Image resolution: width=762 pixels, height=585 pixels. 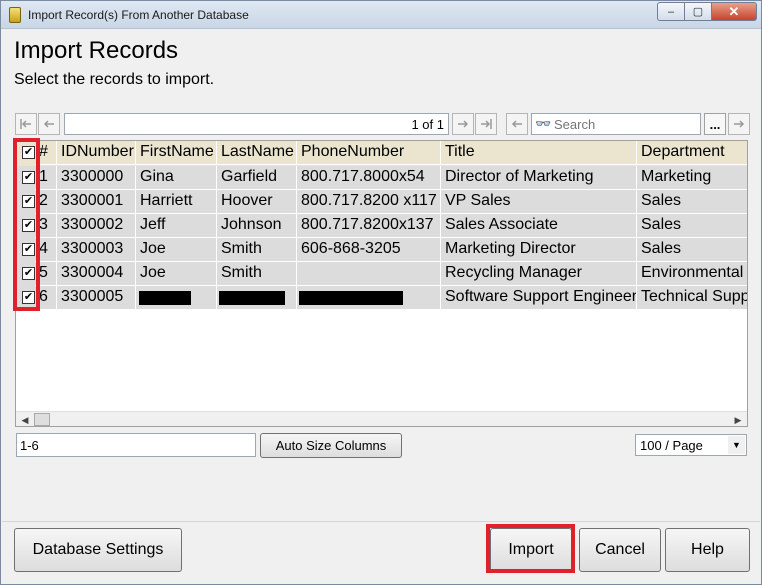 What do you see at coordinates (620, 550) in the screenshot?
I see `cancel-button: Cancel` at bounding box center [620, 550].